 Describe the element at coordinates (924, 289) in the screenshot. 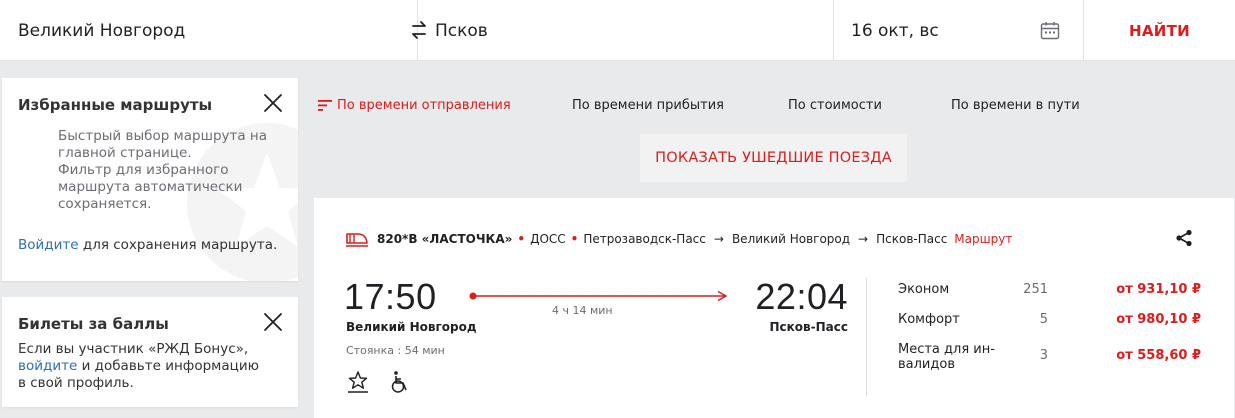

I see `class-name: Эконом` at that location.